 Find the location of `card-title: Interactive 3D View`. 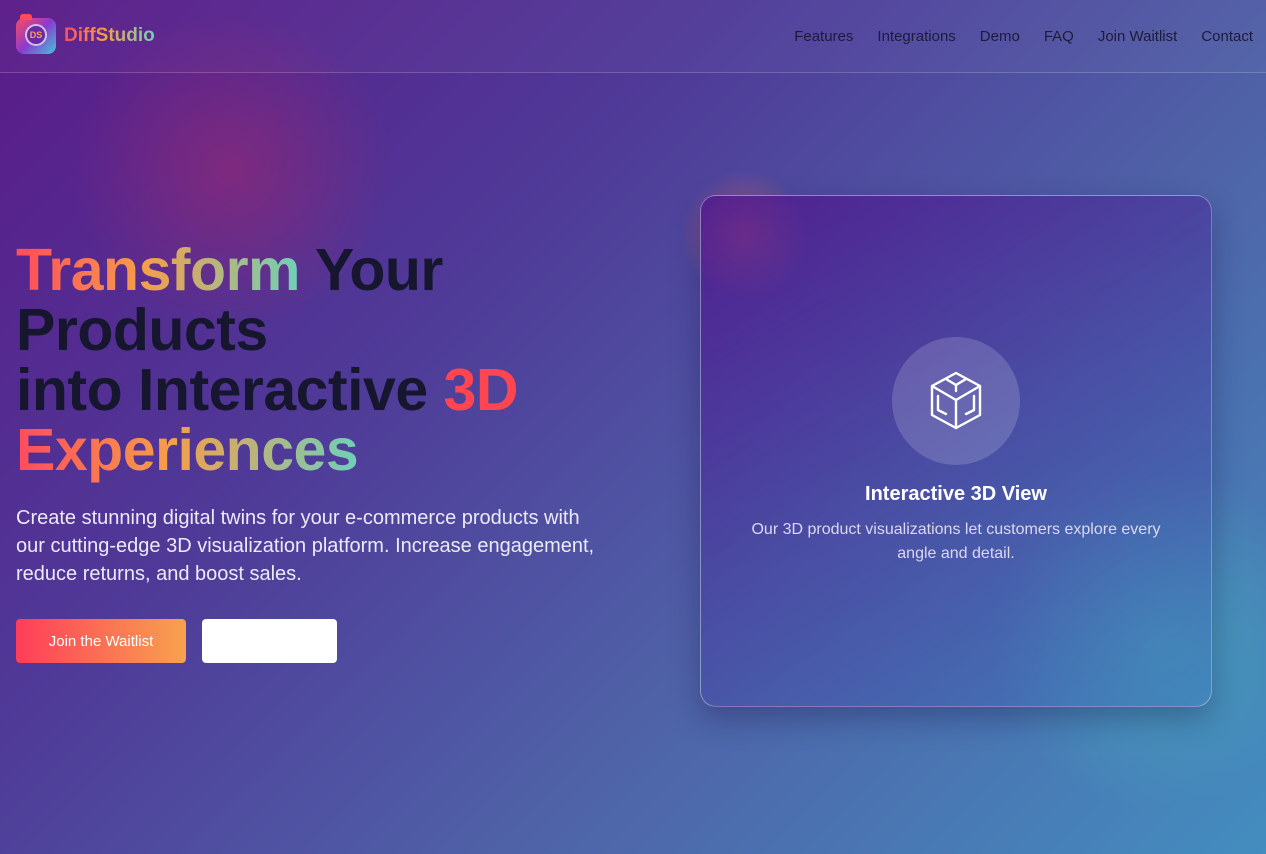

card-title: Interactive 3D View is located at coordinates (956, 494).